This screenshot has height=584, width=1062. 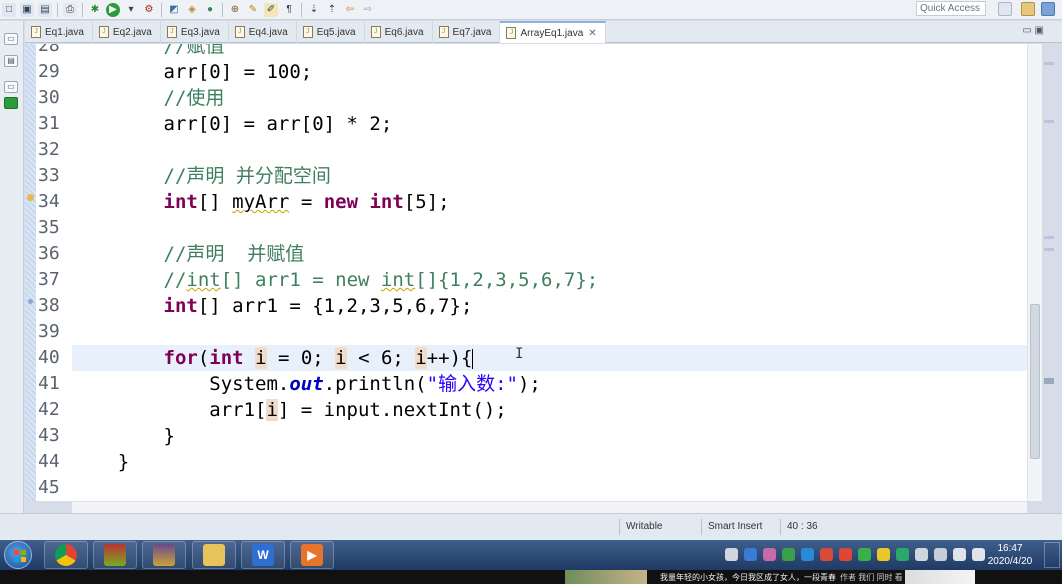 I want to click on new-java-project-icon: ◩, so click(x=174, y=10).